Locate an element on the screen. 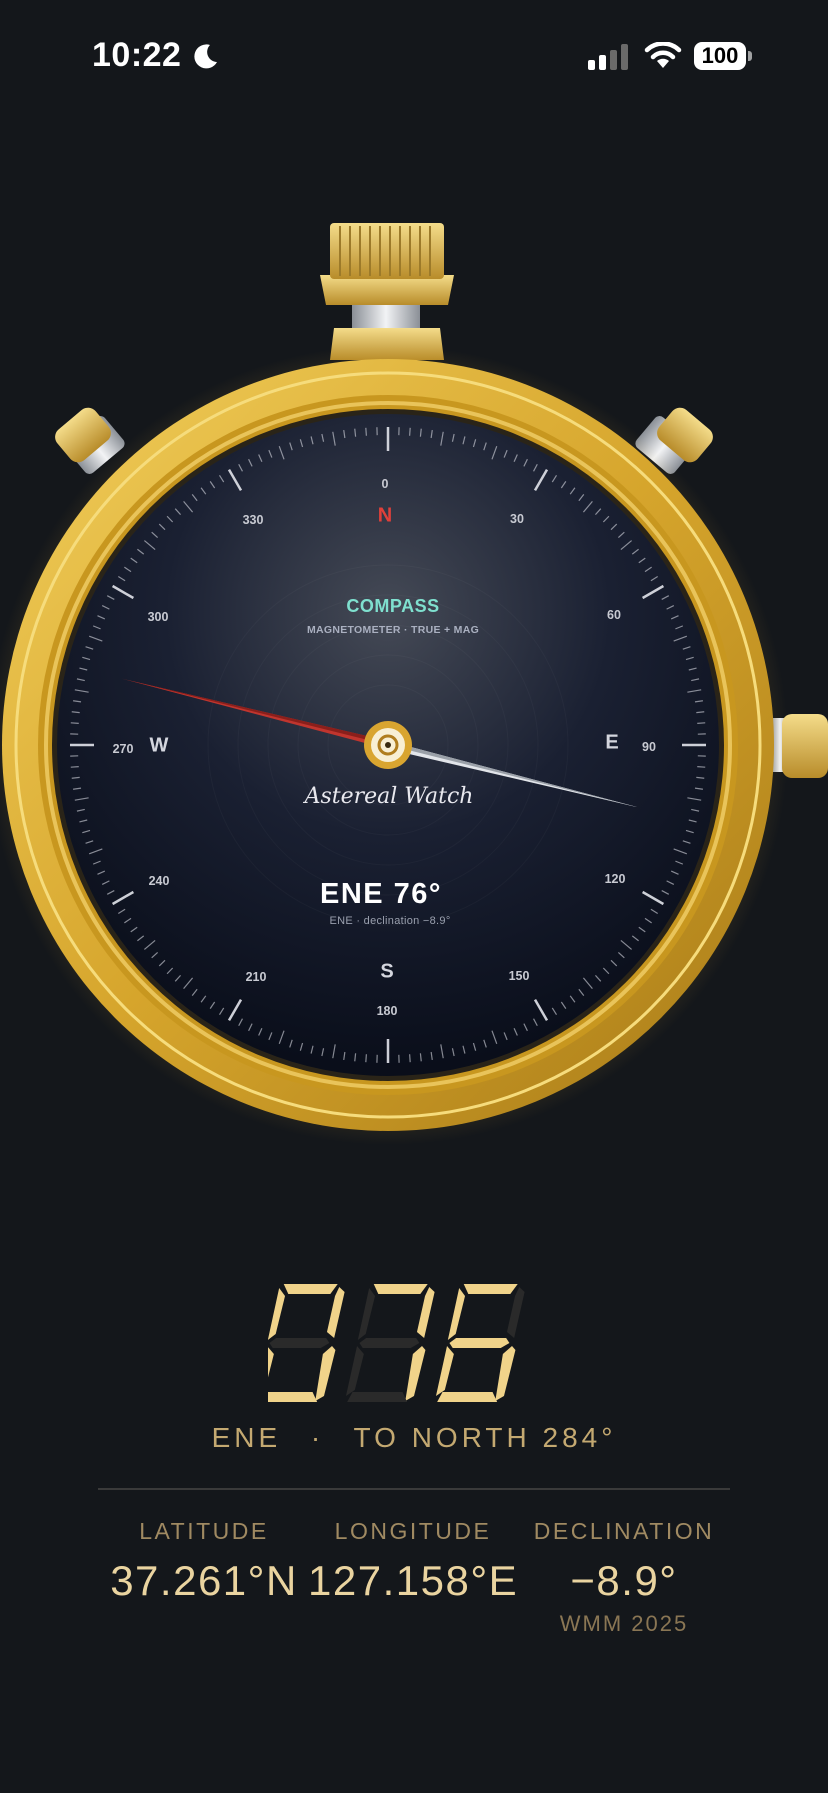  cardinal-south: S is located at coordinates (387, 971).